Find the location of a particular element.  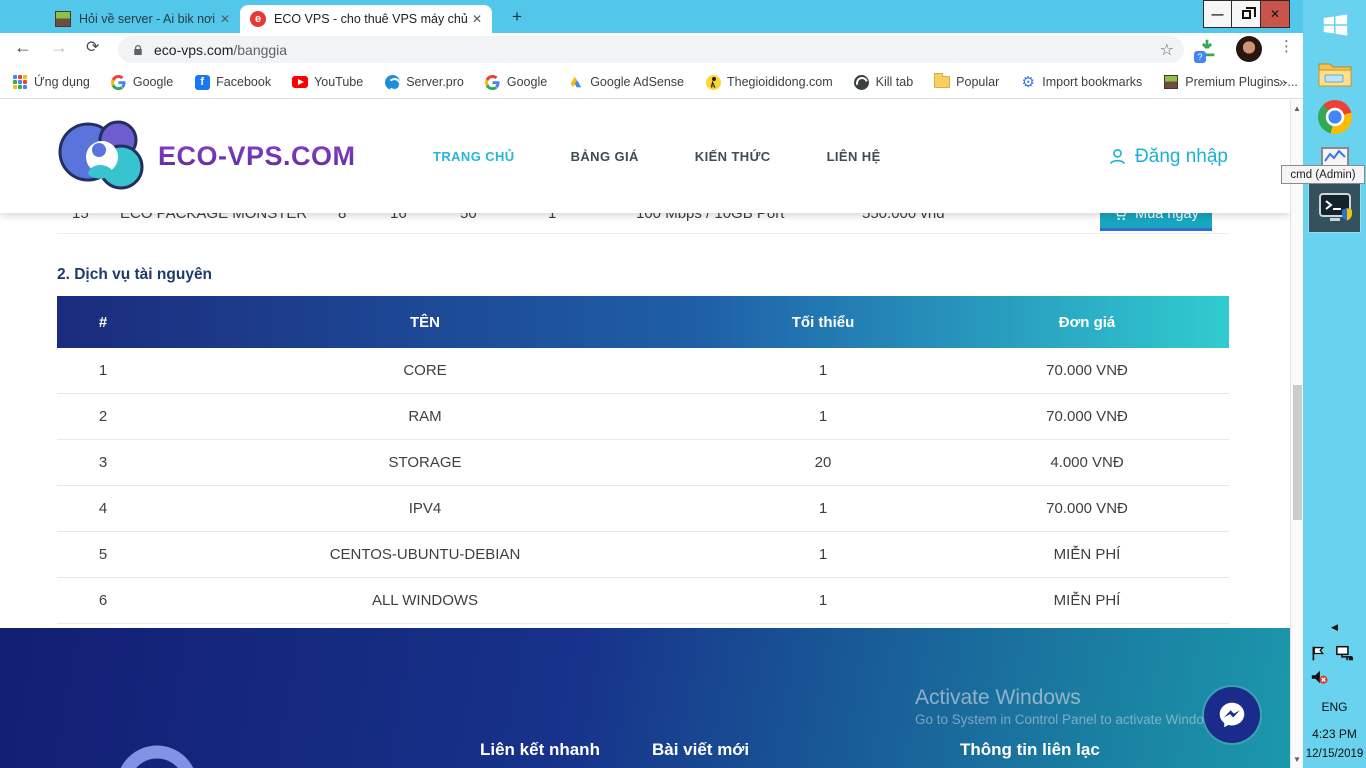

url-host: eco-vps.com is located at coordinates (194, 49).